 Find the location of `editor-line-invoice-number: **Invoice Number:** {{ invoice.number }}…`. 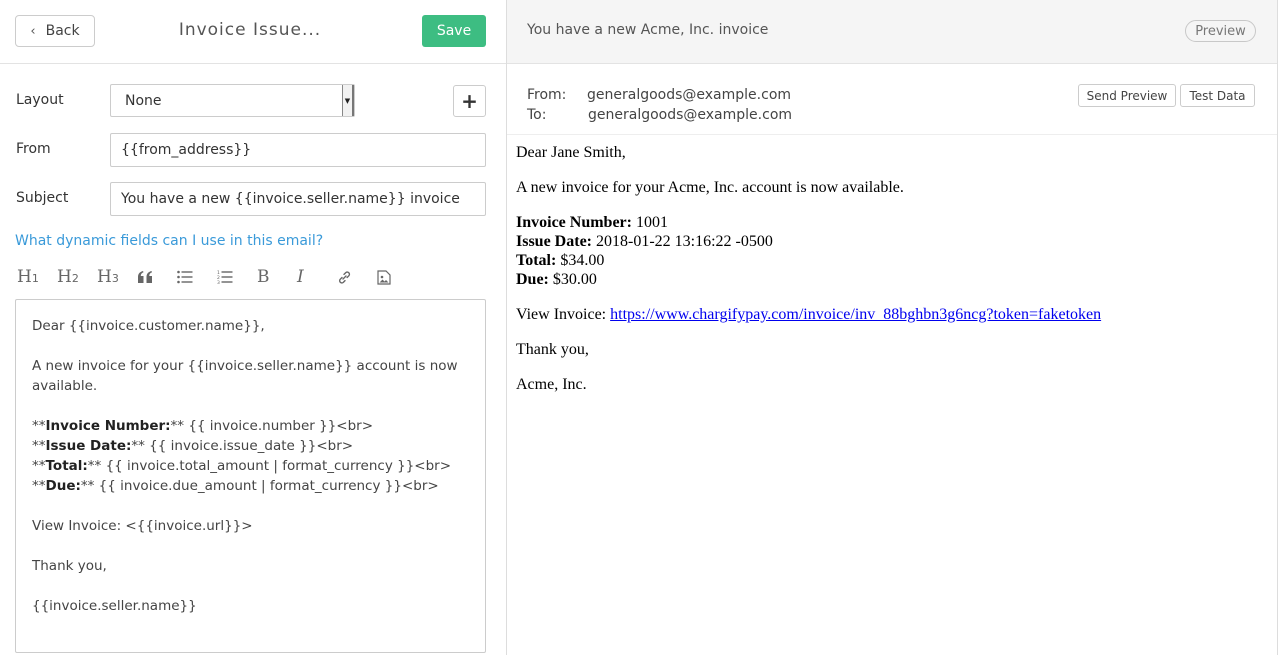

editor-line-invoice-number: **Invoice Number:** {{ invoice.number }}… is located at coordinates (203, 426).